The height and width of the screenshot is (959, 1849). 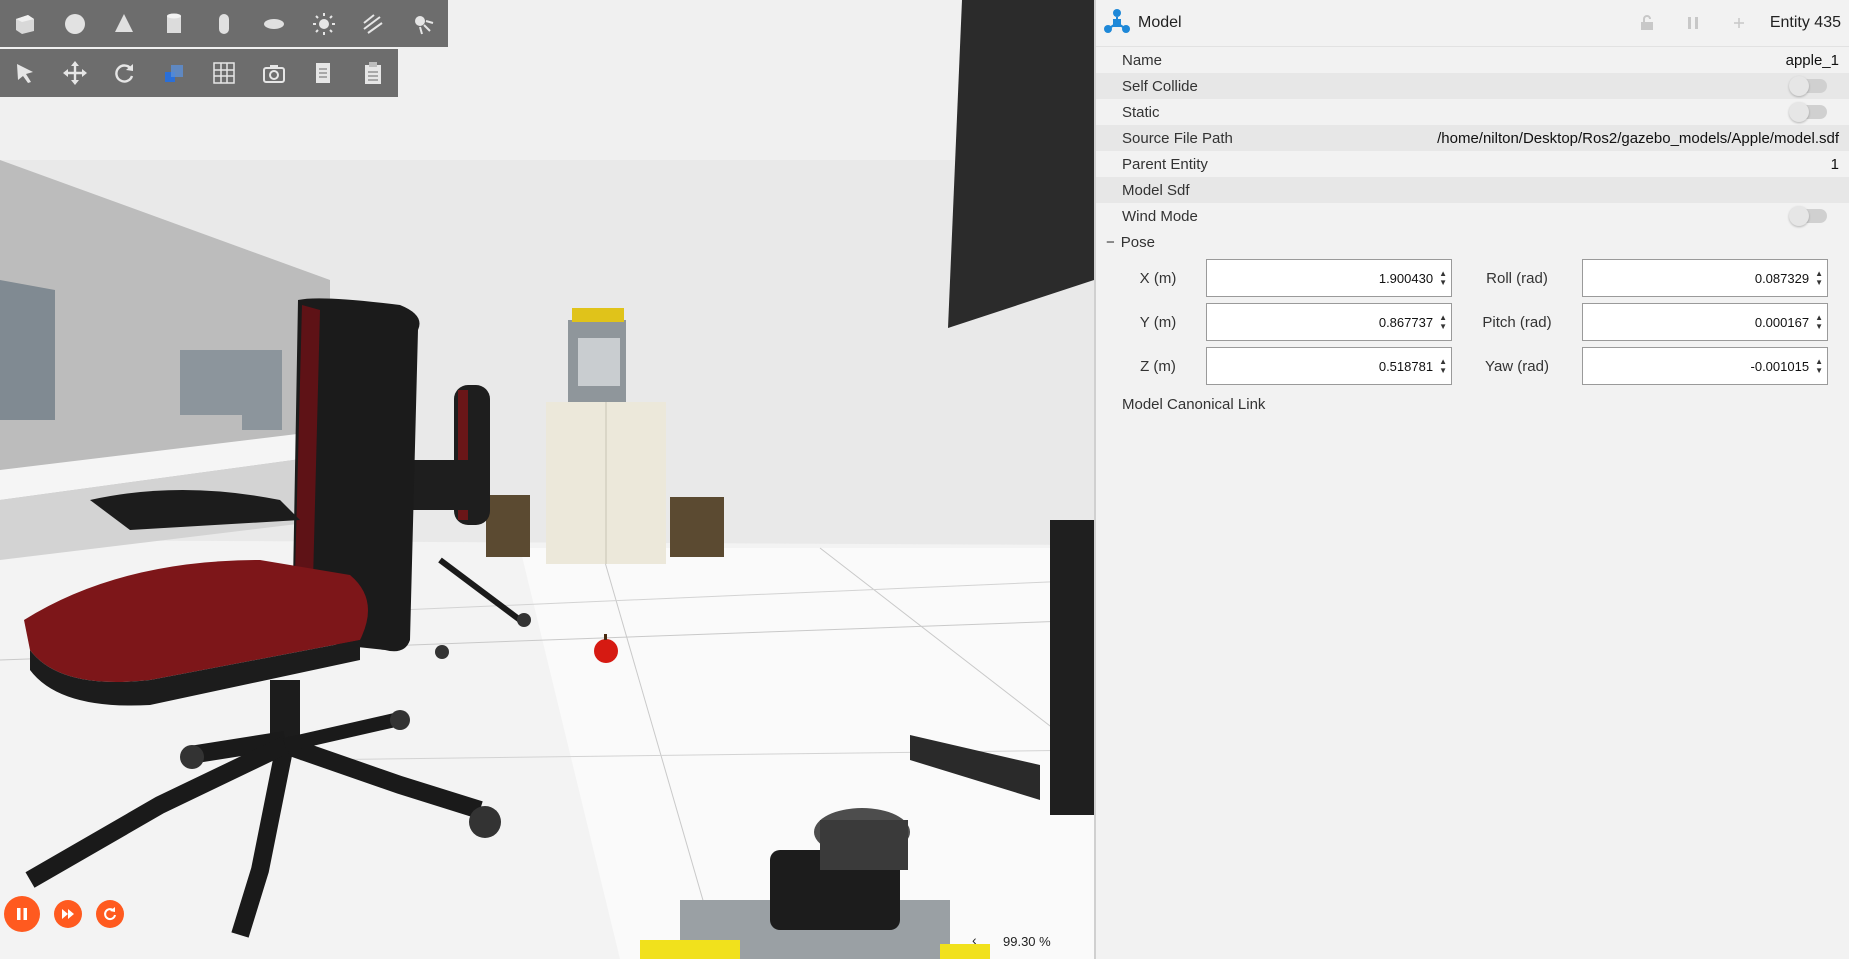 I want to click on pitch-spinbox: 0.000167 ▲ ▼, so click(x=1705, y=322).